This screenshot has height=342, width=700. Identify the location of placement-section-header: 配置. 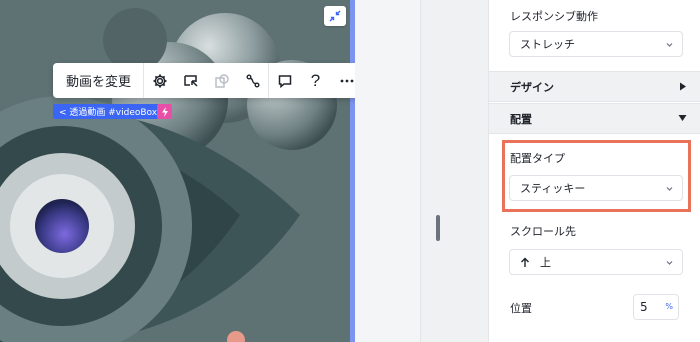
(594, 118).